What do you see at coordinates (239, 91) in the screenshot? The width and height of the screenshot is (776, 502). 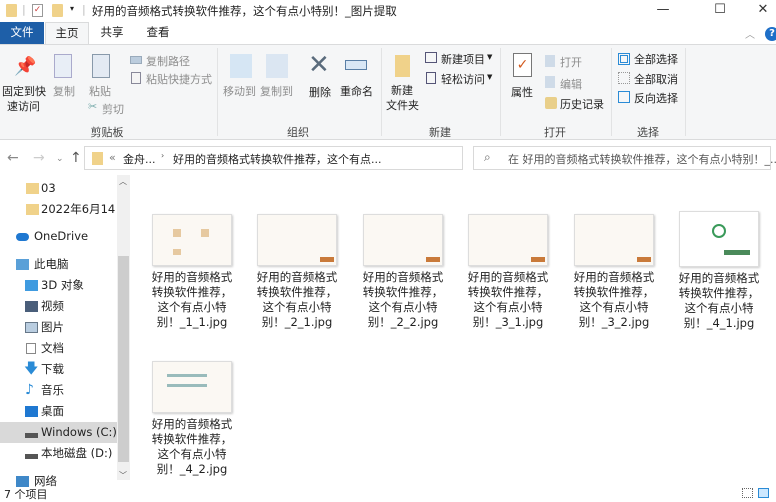 I see `move-to-button: 移动到` at bounding box center [239, 91].